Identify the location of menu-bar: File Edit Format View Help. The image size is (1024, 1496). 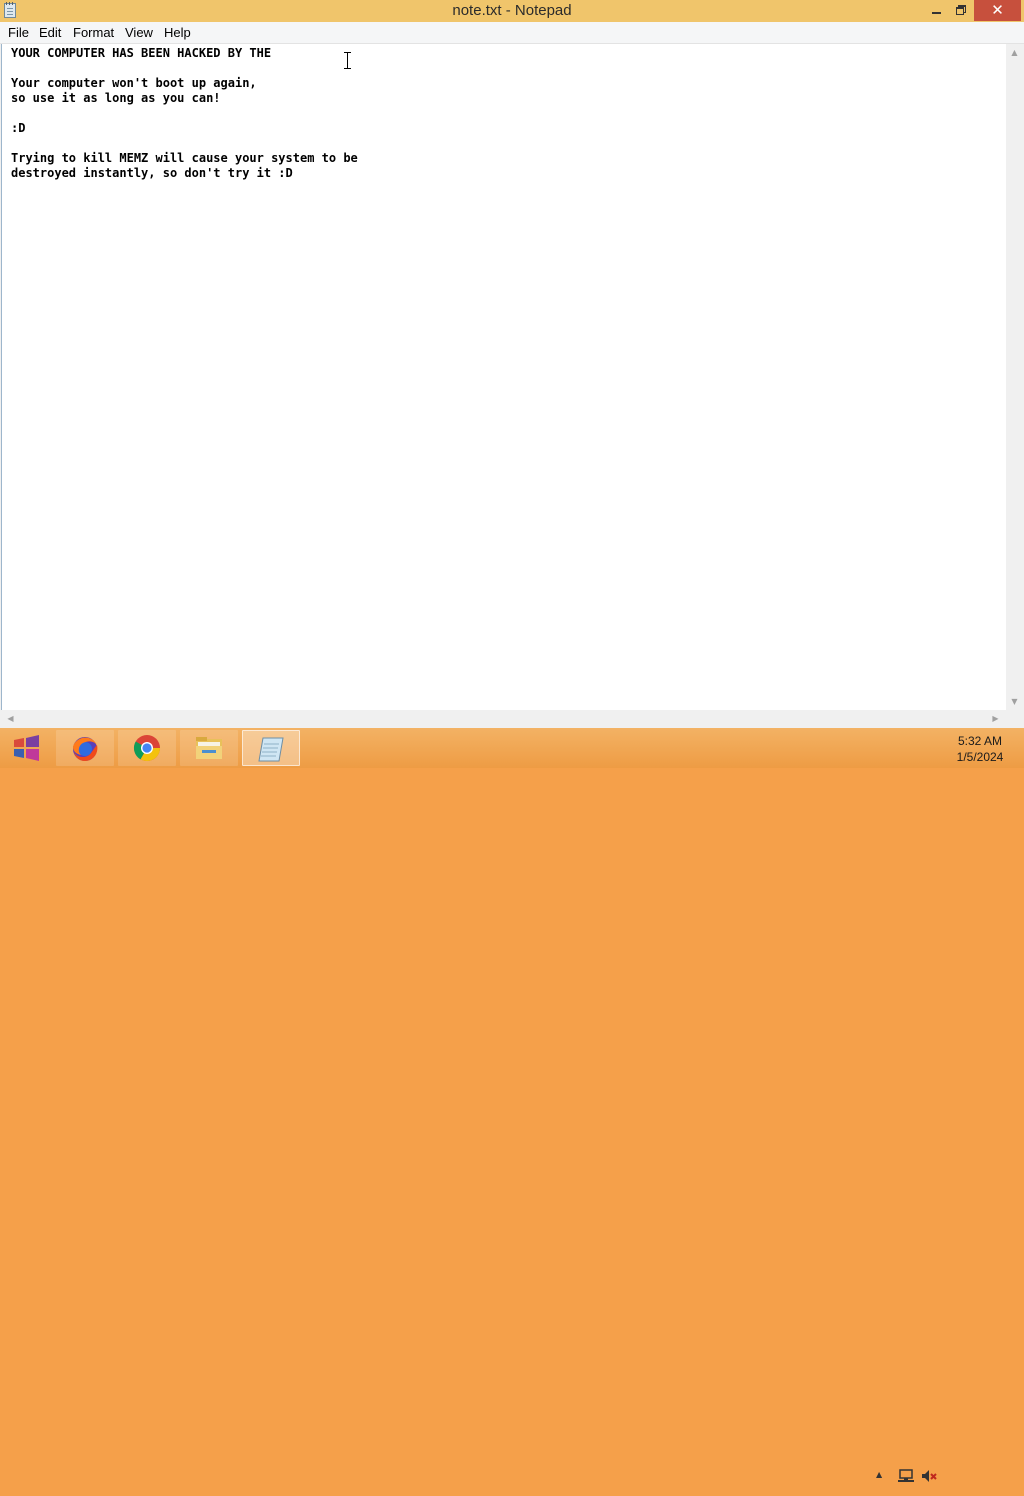
(512, 33).